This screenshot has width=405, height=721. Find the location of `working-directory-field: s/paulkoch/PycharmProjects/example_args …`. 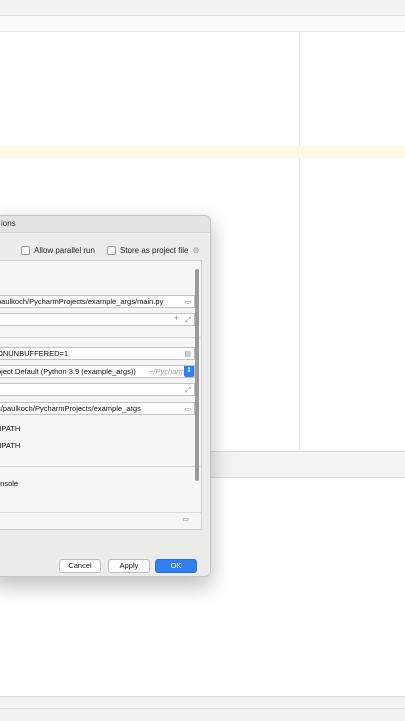

working-directory-field: s/paulkoch/PycharmProjects/example_args … is located at coordinates (97, 408).